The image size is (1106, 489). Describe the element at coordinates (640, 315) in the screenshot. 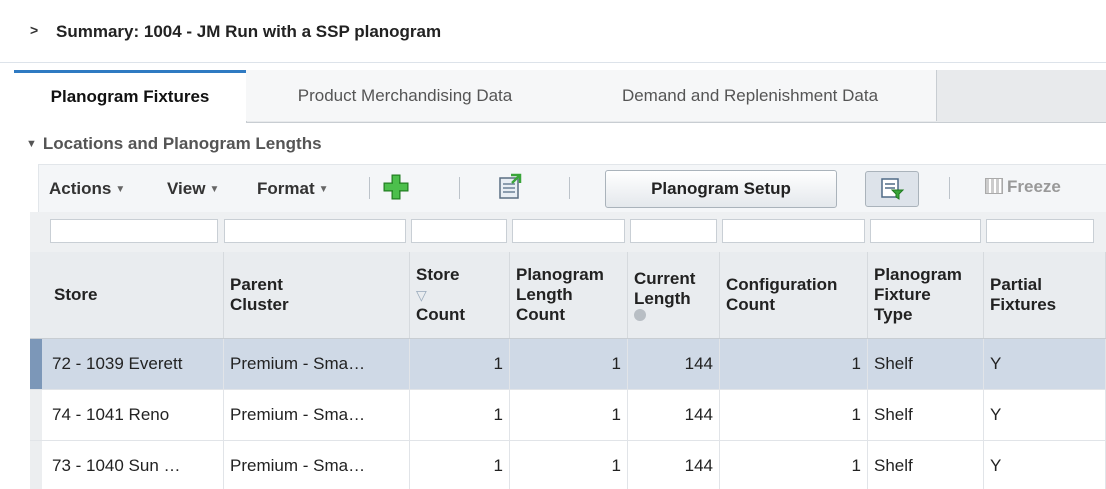

I see `info-icon` at that location.